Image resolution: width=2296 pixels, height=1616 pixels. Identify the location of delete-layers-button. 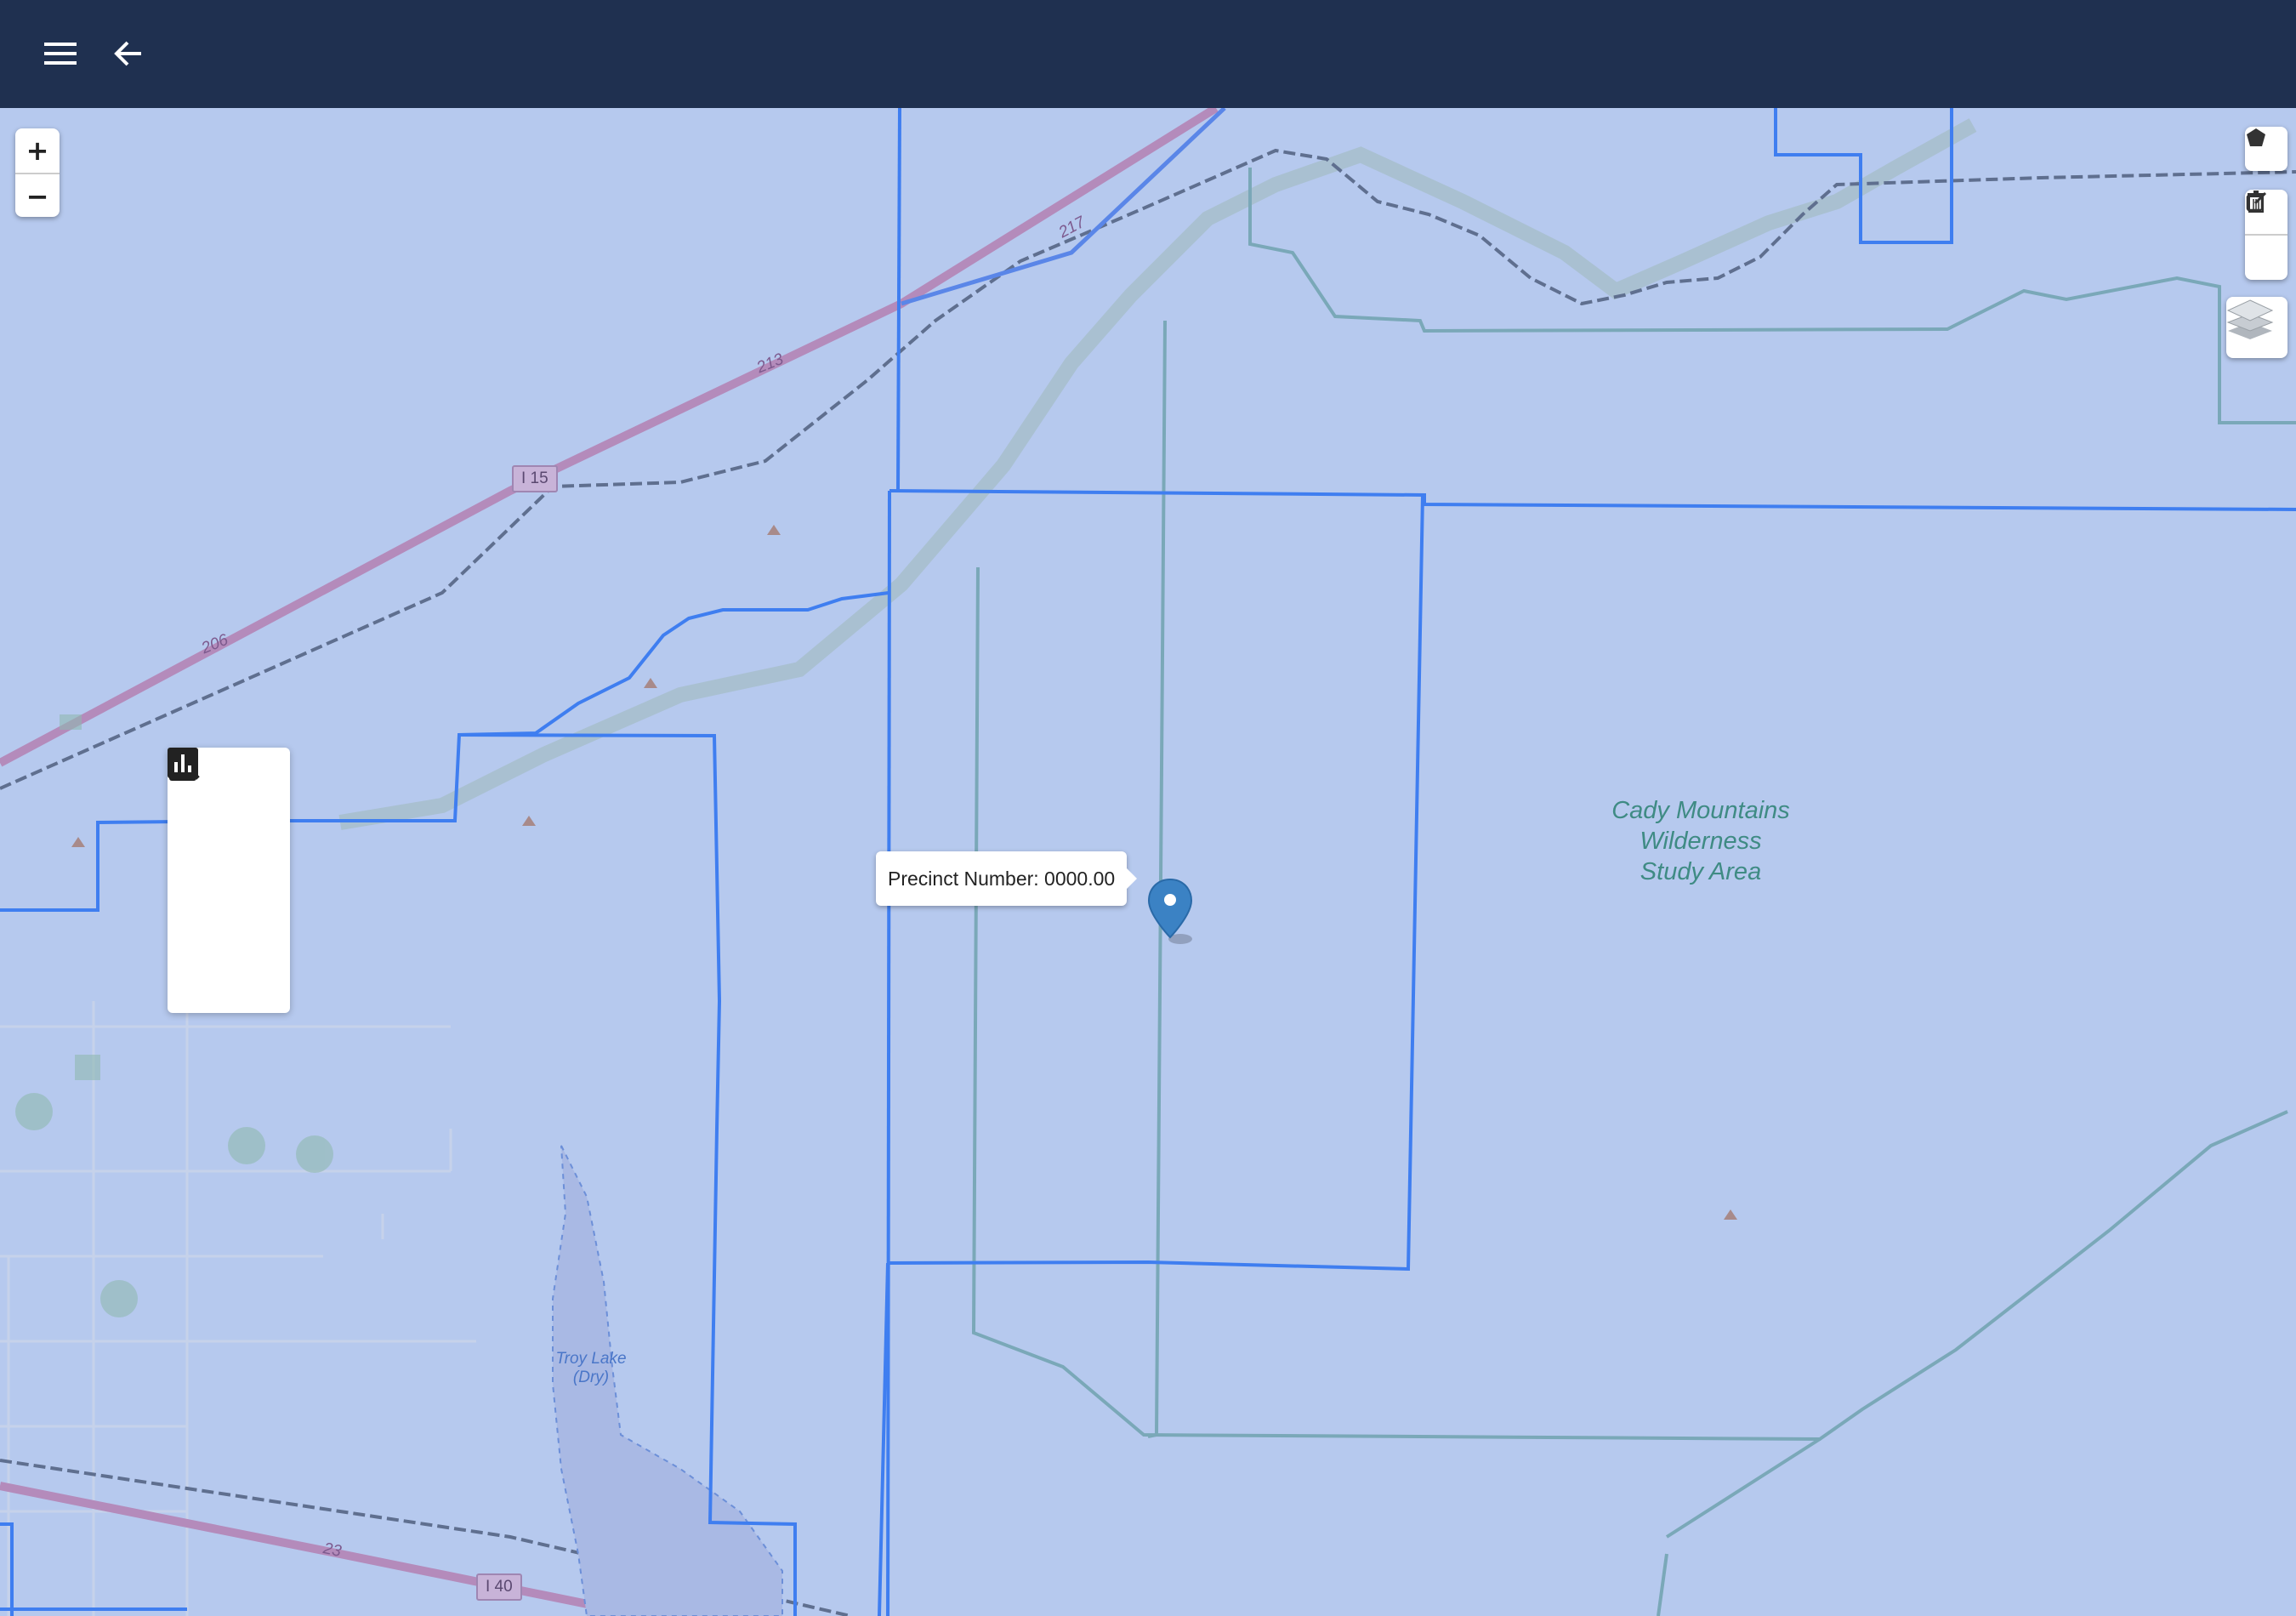
(2266, 235).